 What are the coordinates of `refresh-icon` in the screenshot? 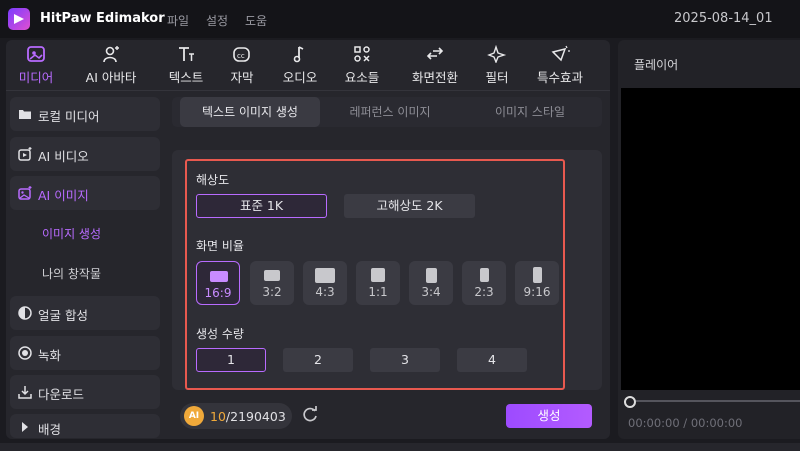 It's located at (310, 415).